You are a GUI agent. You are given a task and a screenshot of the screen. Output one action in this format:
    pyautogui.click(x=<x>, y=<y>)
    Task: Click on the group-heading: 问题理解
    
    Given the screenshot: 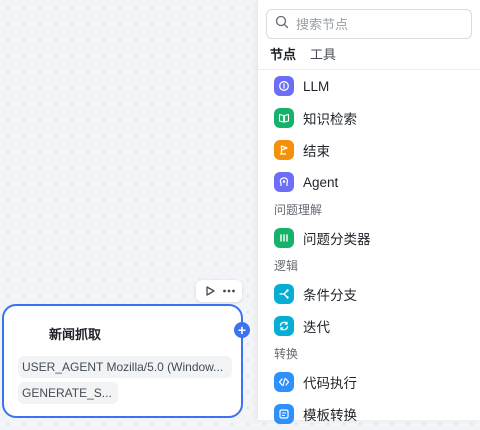 What is the action you would take?
    pyautogui.click(x=298, y=210)
    